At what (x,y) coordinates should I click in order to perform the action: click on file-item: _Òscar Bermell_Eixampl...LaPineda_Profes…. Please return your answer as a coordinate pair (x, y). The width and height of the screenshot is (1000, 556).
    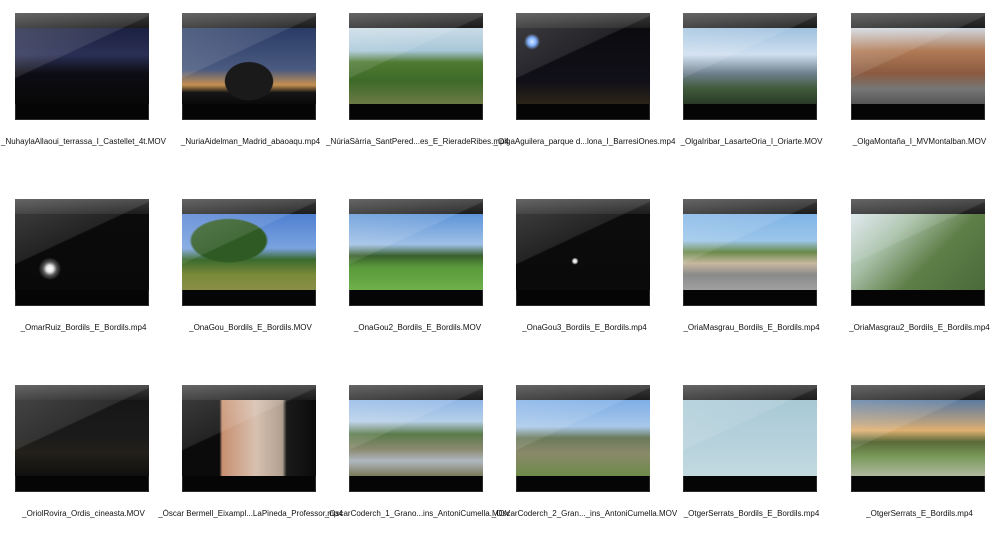
    Looking at the image, I should click on (250, 464).